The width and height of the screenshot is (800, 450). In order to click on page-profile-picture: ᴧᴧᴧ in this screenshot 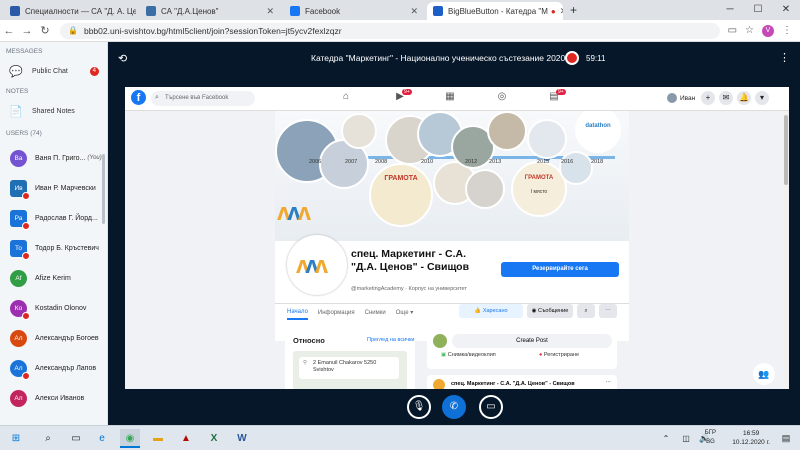, I will do `click(317, 265)`.